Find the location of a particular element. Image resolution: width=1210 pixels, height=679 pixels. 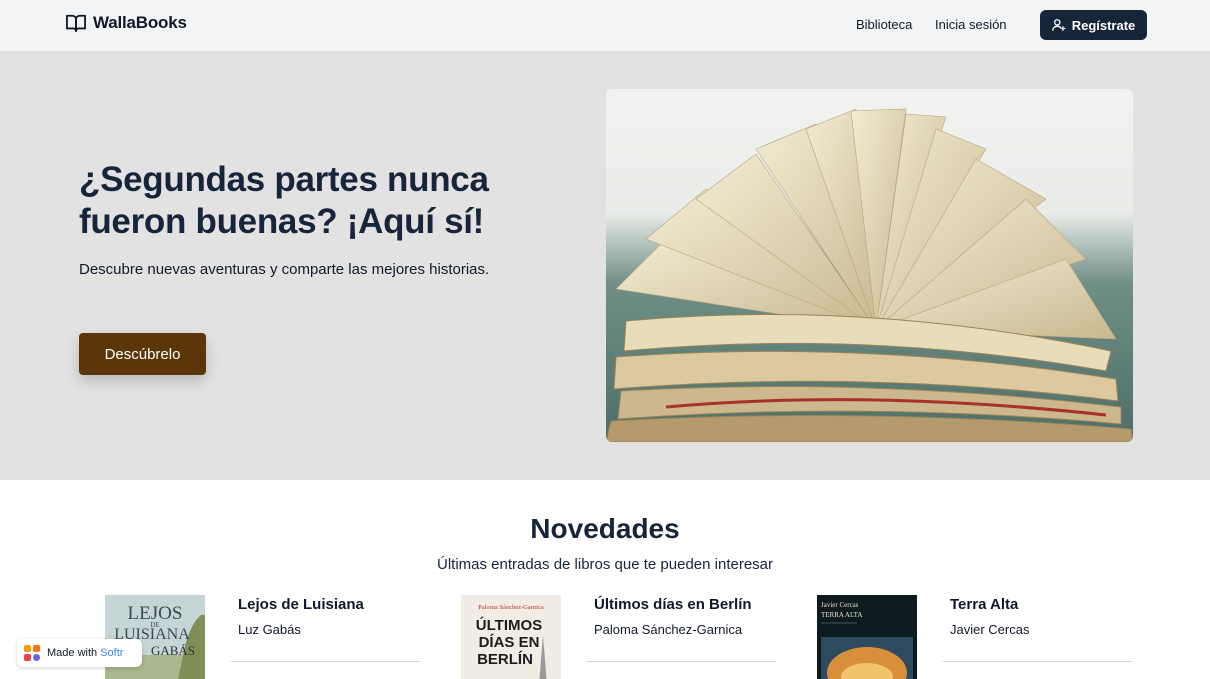

brand-logo-link: WallaBooks is located at coordinates (126, 23).